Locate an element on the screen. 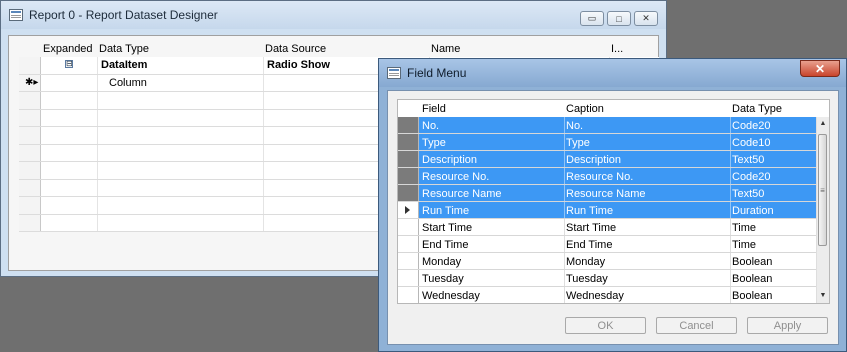 Image resolution: width=847 pixels, height=352 pixels. table-row: Resource Name Resource Name Text50 is located at coordinates (608, 193).